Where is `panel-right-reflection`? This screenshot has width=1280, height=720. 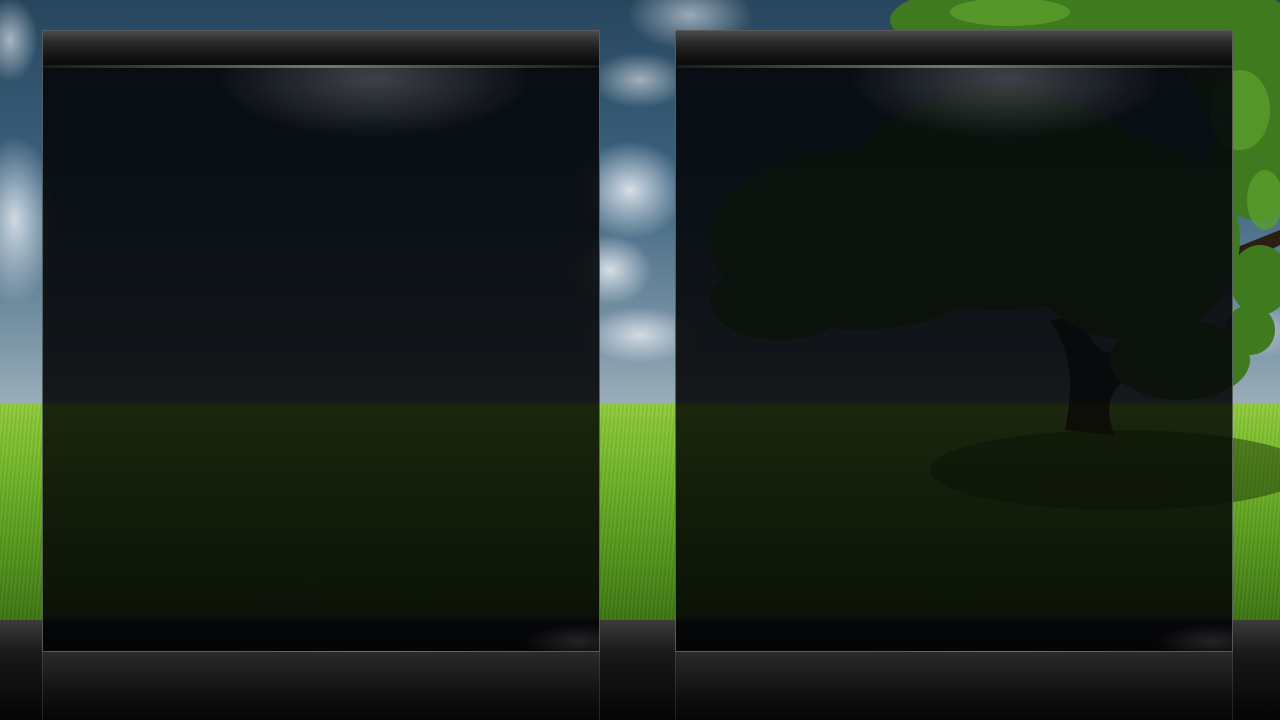 panel-right-reflection is located at coordinates (954, 686).